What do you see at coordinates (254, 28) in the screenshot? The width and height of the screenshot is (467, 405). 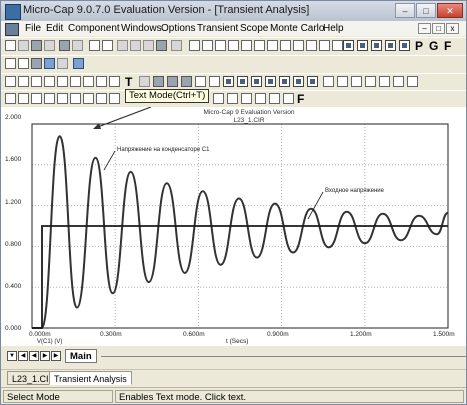 I see `menu-scope: Scope` at bounding box center [254, 28].